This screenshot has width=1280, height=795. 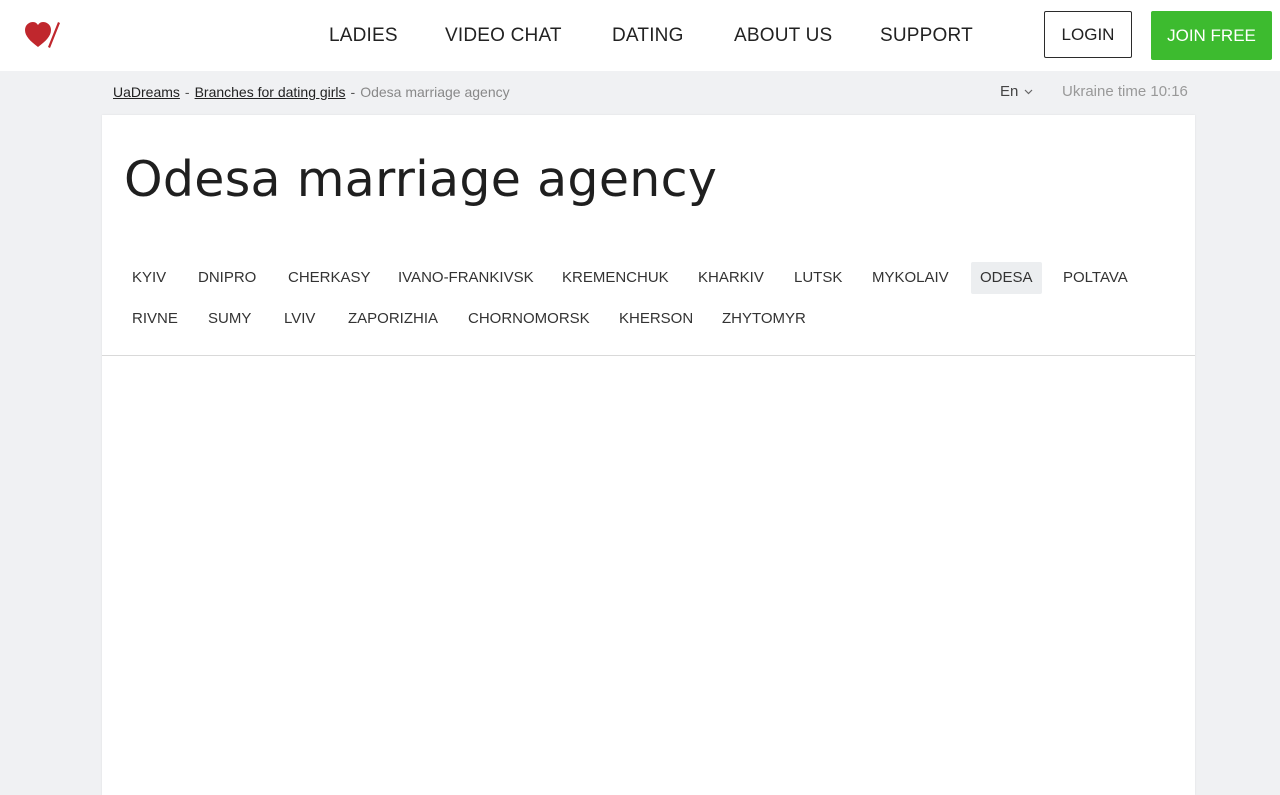 What do you see at coordinates (1095, 278) in the screenshot?
I see `city-tab-poltava: POLTAVA` at bounding box center [1095, 278].